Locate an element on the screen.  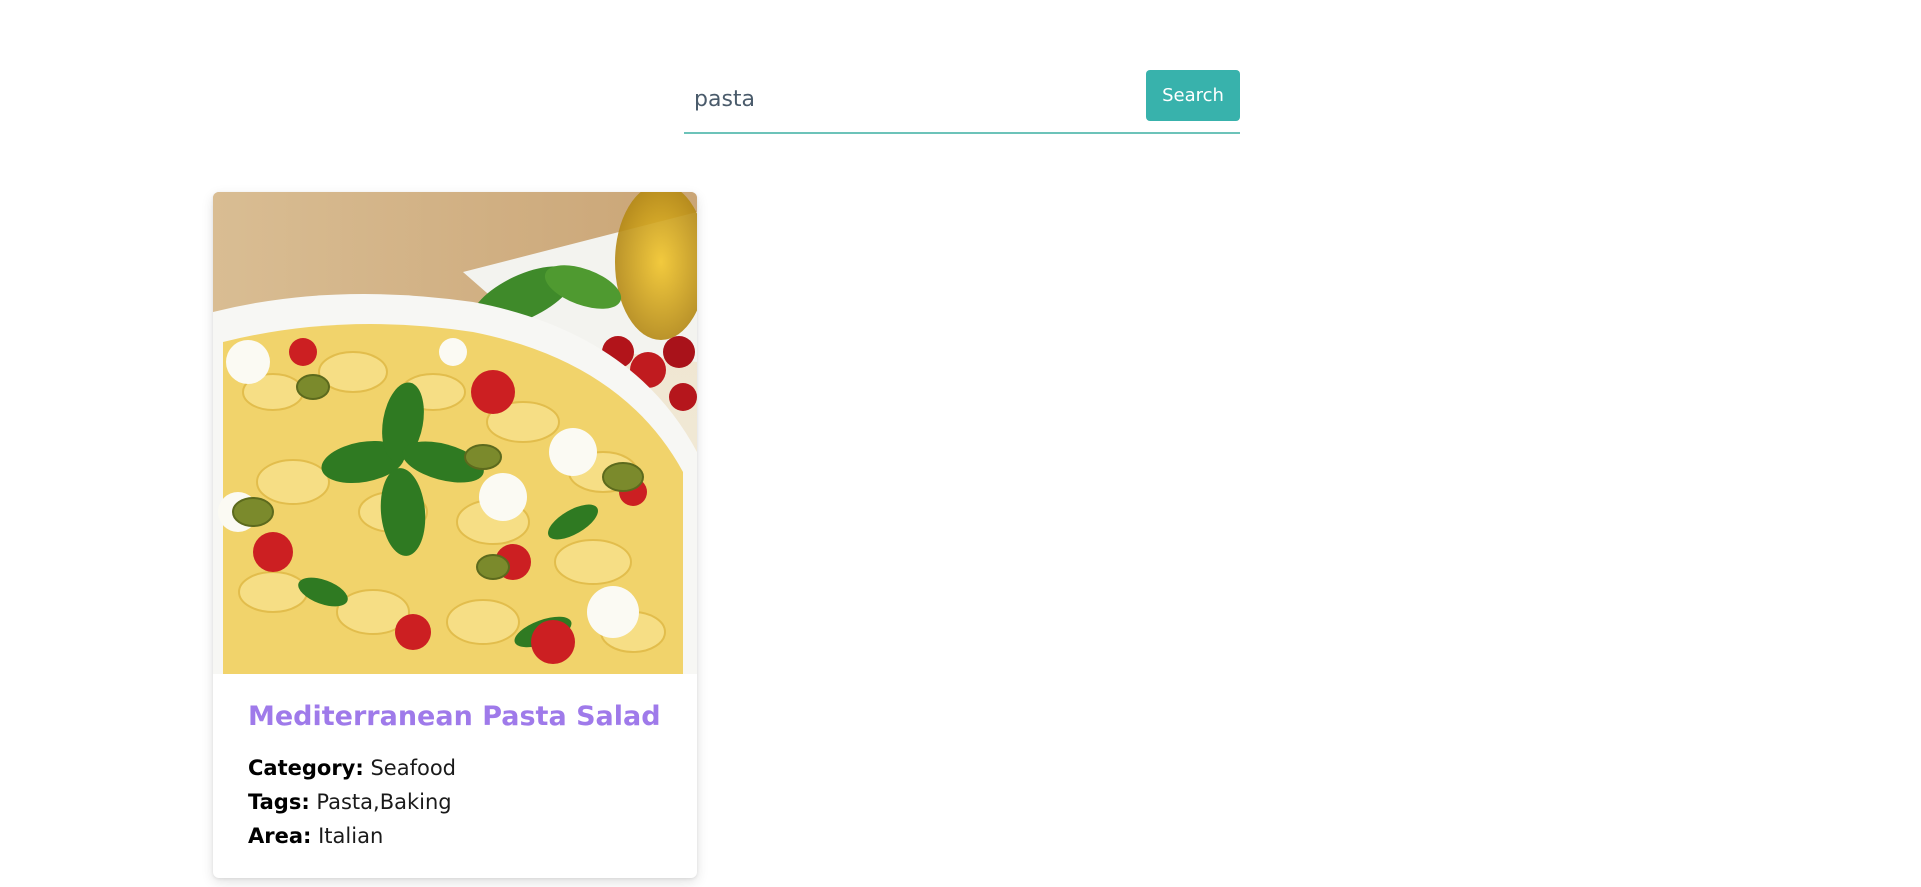
recipe-category-row: Category: Seafood is located at coordinates (455, 768).